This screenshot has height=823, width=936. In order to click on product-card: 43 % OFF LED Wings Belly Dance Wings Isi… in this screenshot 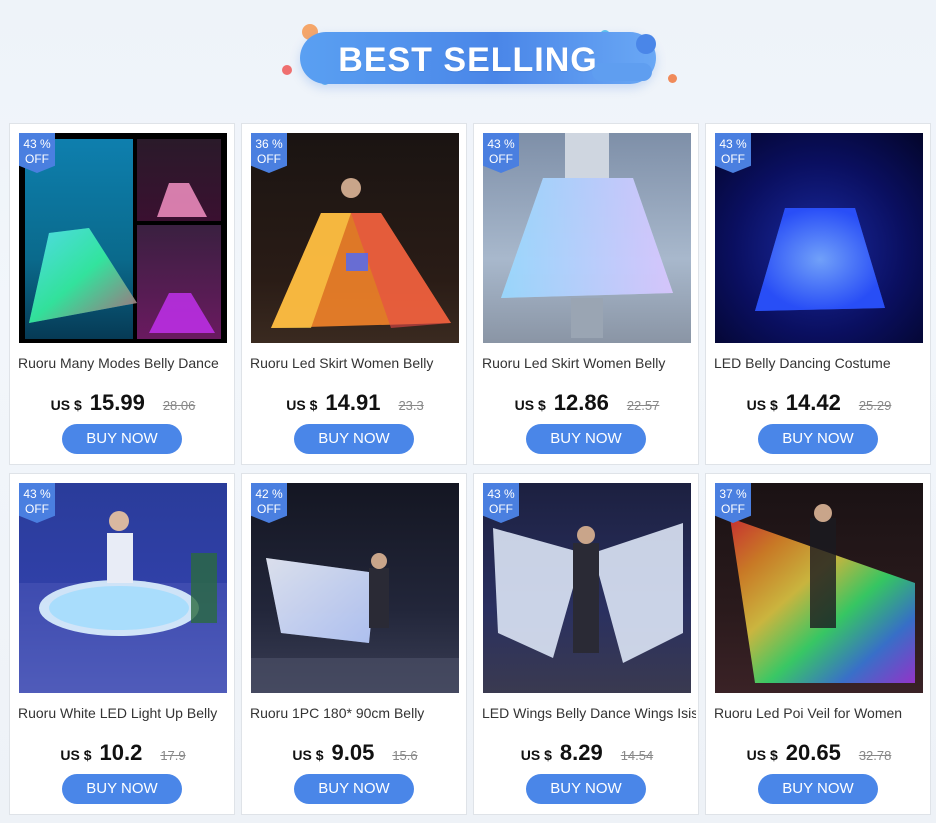, I will do `click(586, 644)`.